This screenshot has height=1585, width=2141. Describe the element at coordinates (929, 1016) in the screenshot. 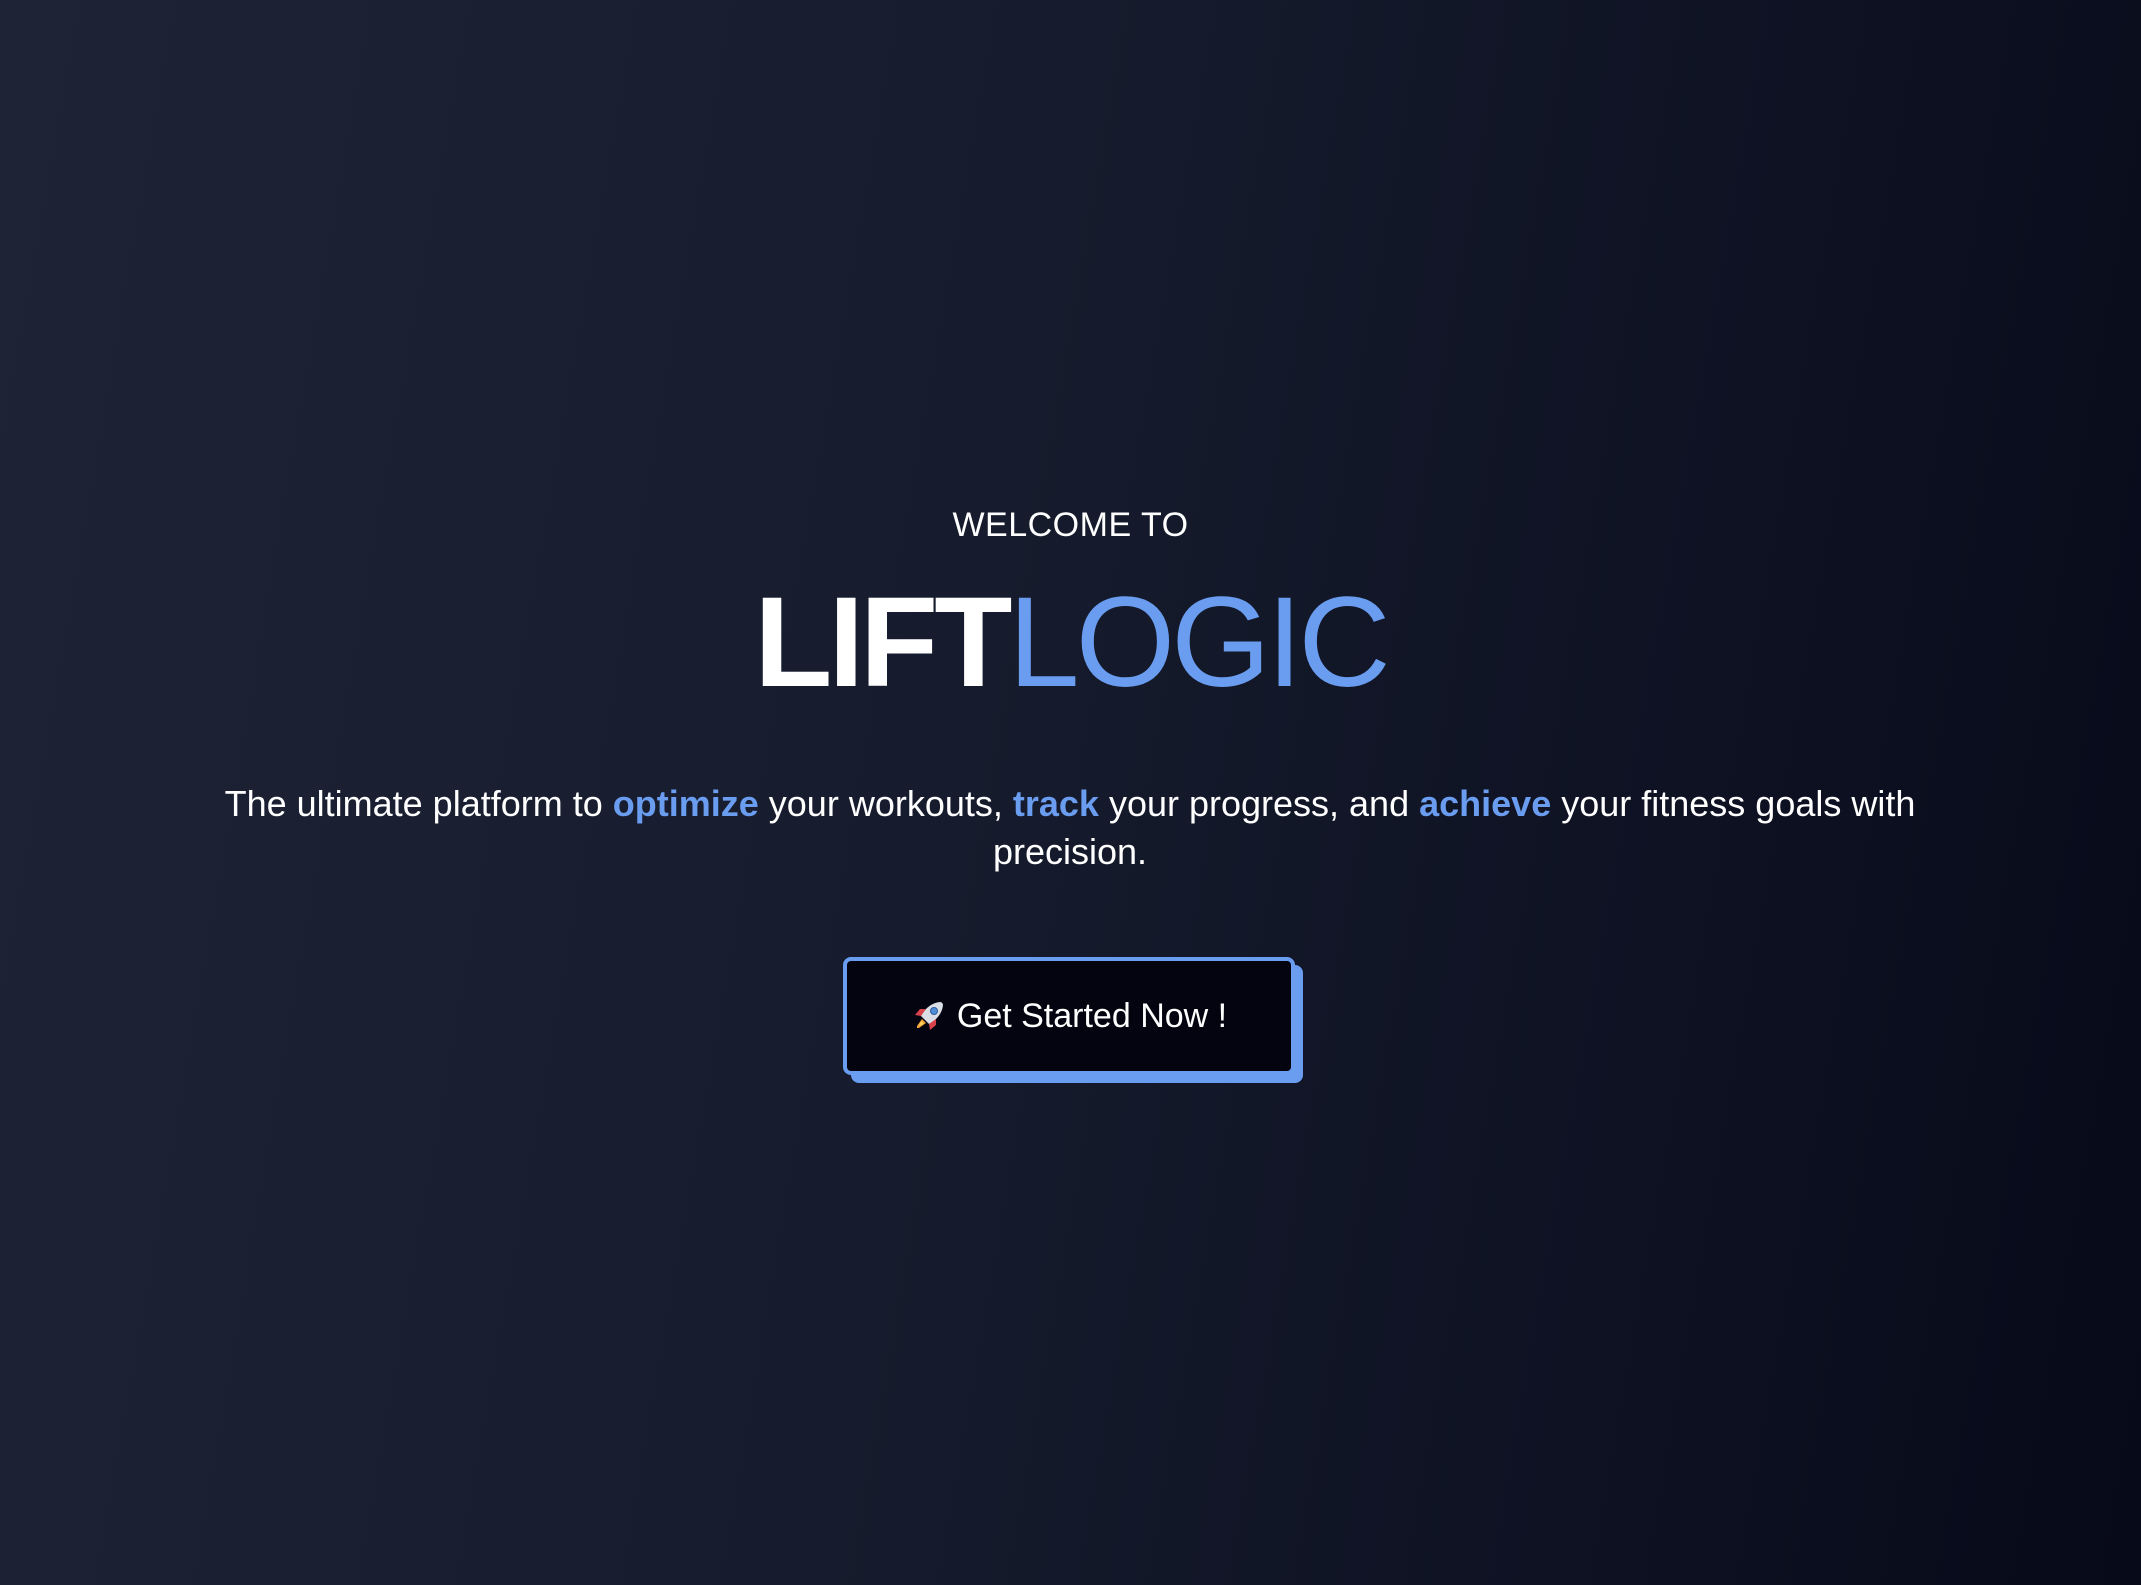

I see `rocket-icon` at that location.